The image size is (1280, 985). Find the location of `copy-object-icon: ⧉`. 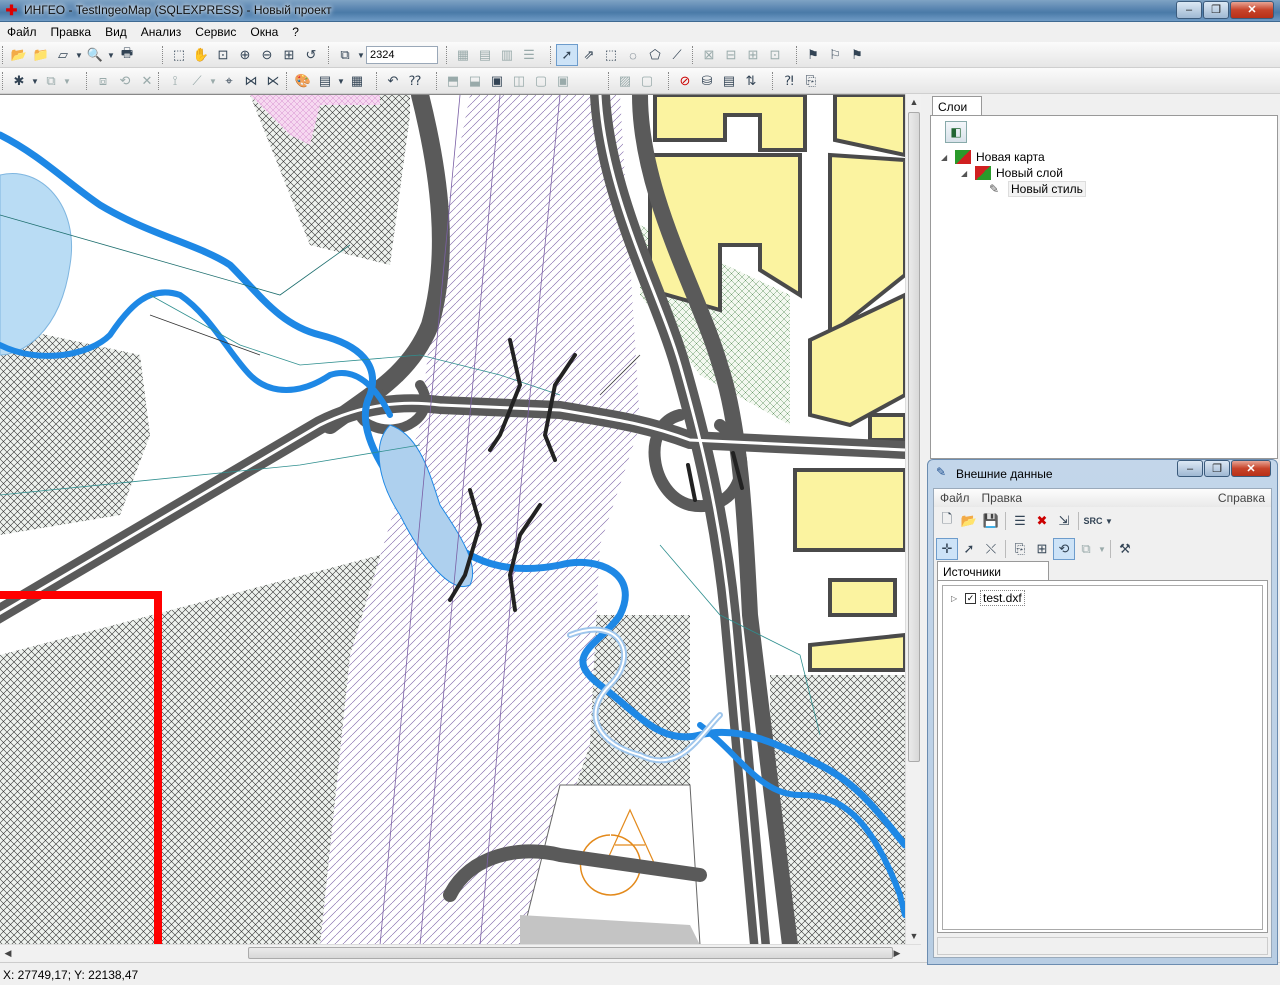

copy-object-icon: ⧉ is located at coordinates (51, 81).